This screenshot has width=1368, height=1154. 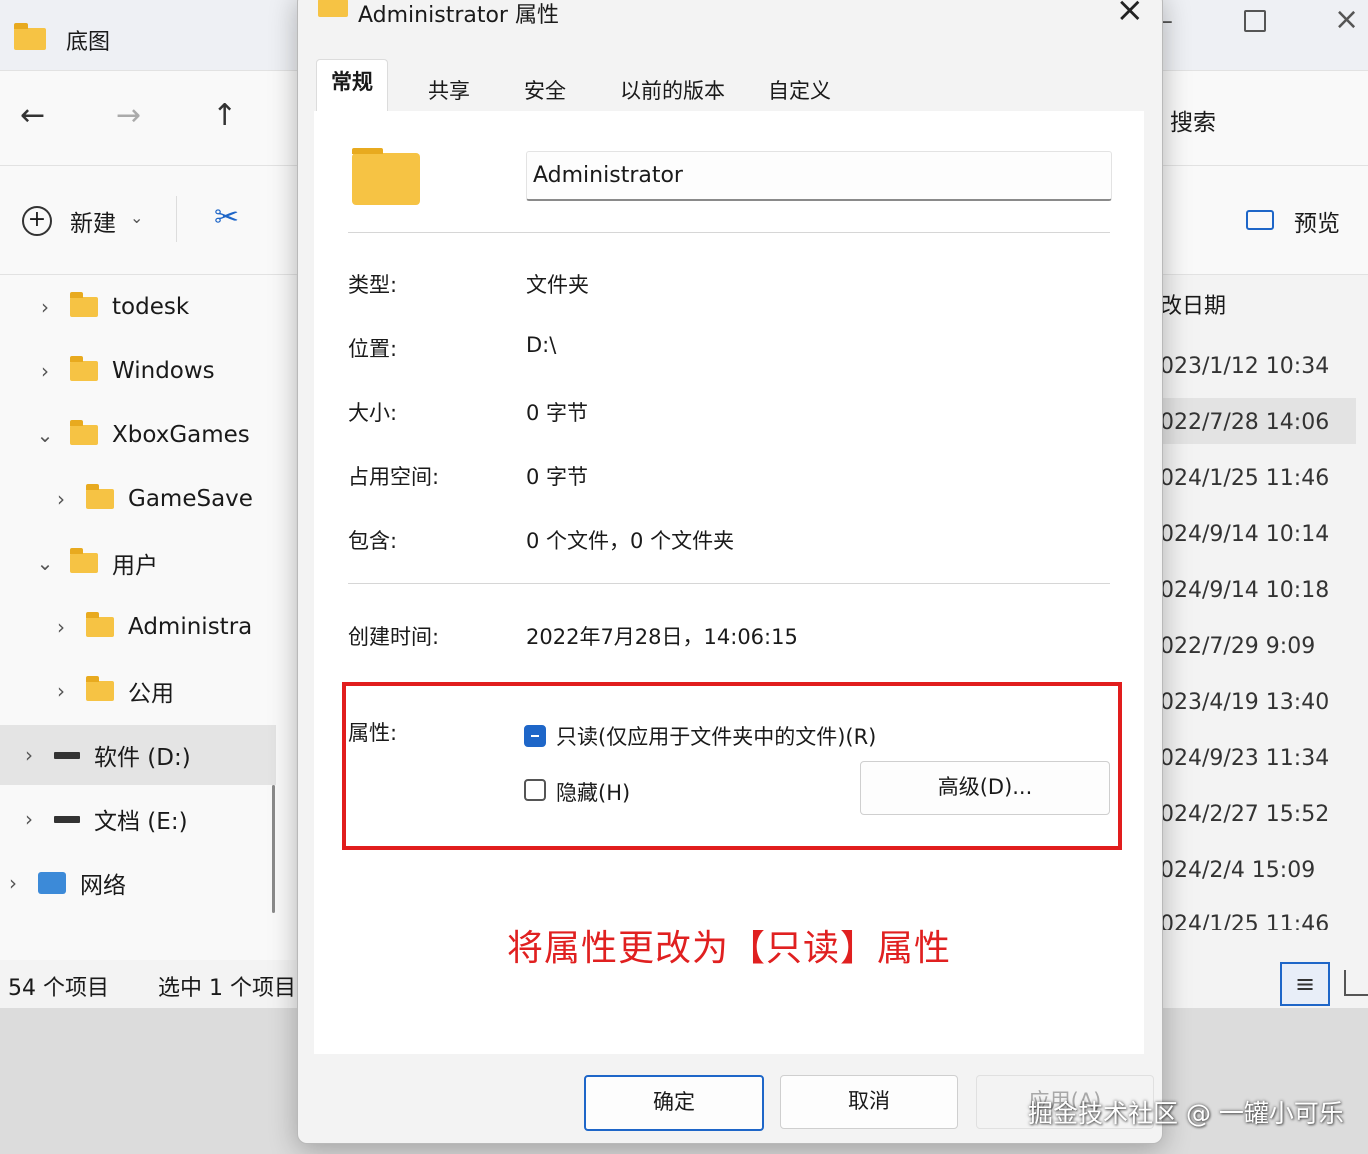 What do you see at coordinates (1255, 21) in the screenshot?
I see `maximize-icon` at bounding box center [1255, 21].